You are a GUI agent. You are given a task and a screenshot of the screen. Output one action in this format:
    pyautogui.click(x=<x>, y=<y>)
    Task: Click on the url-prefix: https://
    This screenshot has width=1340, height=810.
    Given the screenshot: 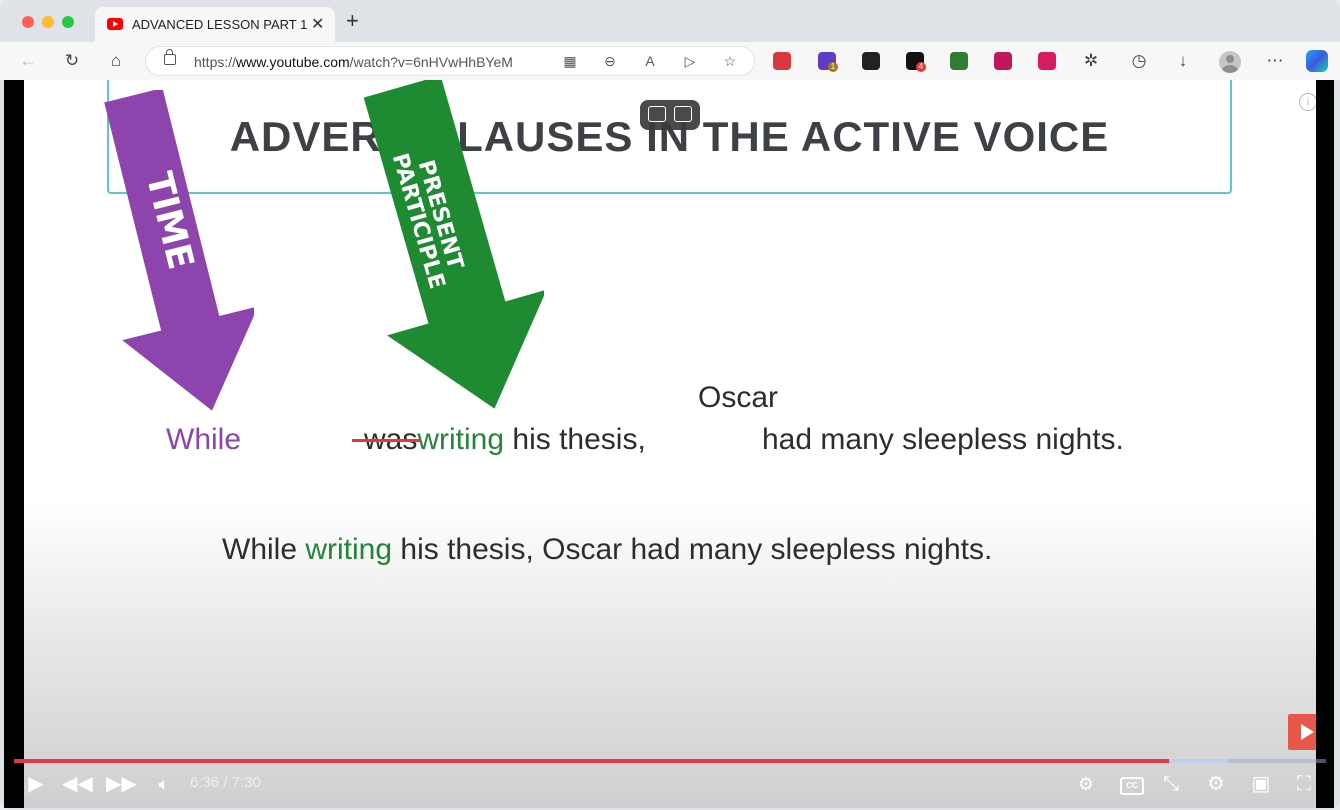 What is the action you would take?
    pyautogui.click(x=215, y=62)
    